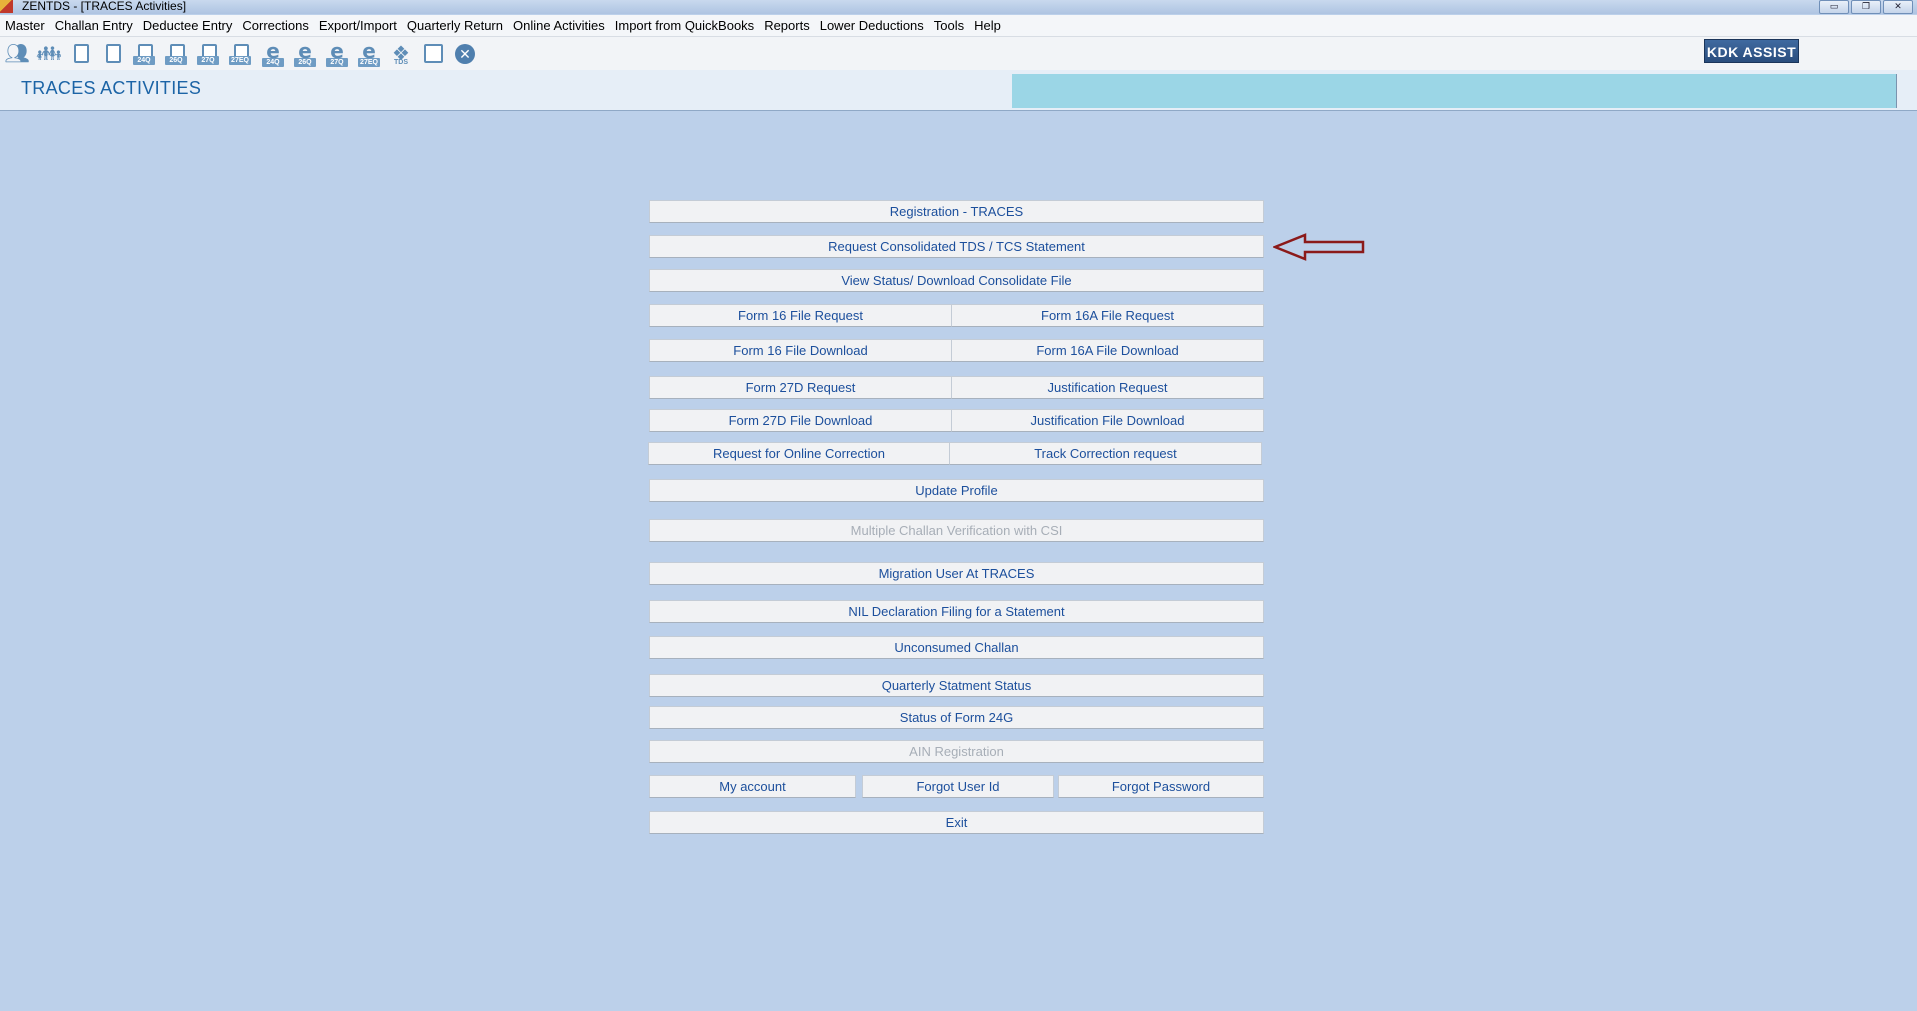 The width and height of the screenshot is (1917, 1011). Describe the element at coordinates (956, 280) in the screenshot. I see `view-status-download-button: View Status/ Download Consolidate File` at that location.